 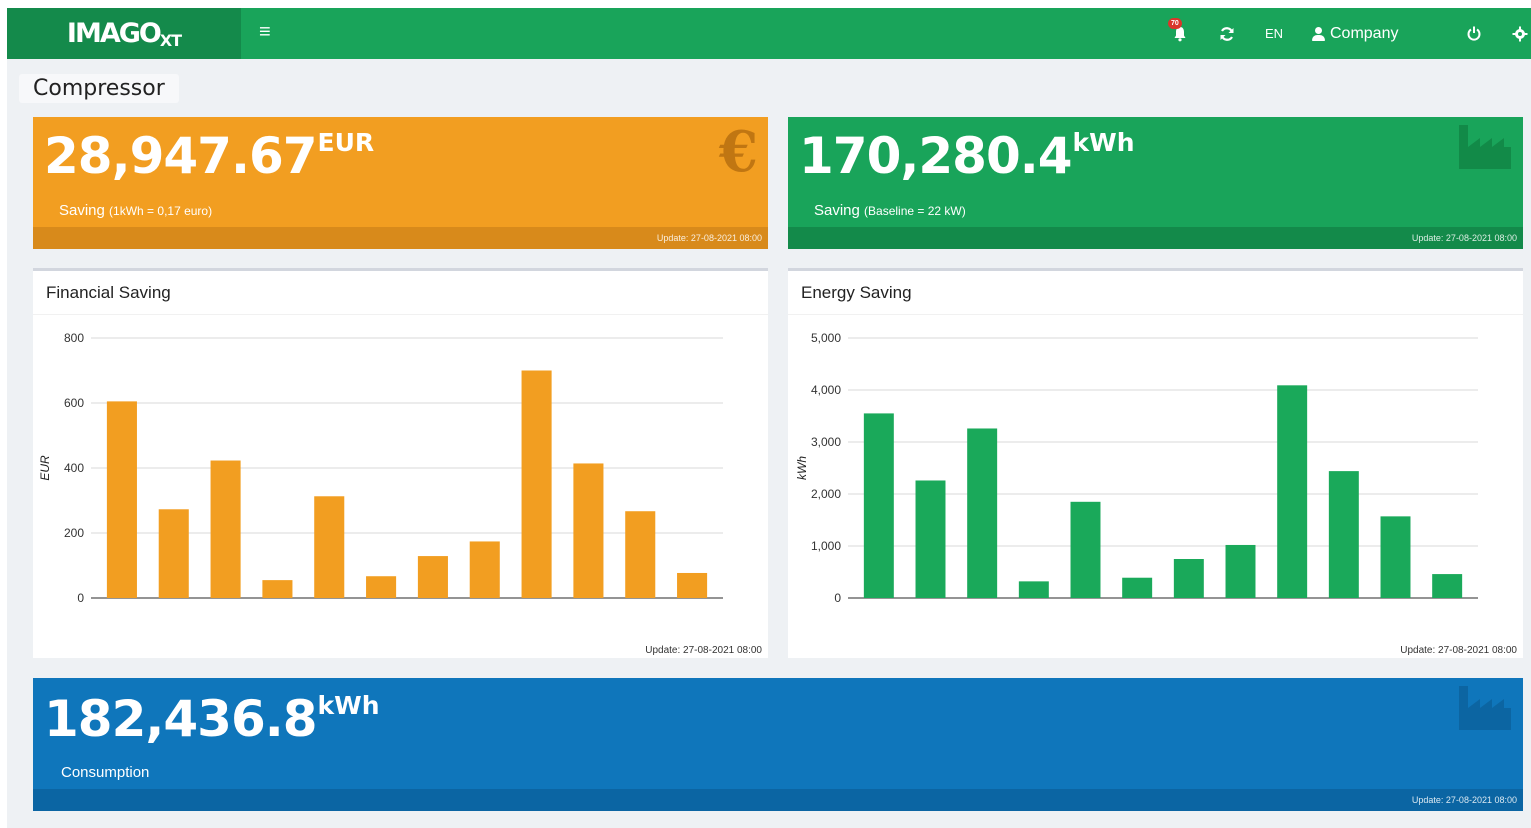 I want to click on user-menu-label: Company, so click(x=1364, y=33).